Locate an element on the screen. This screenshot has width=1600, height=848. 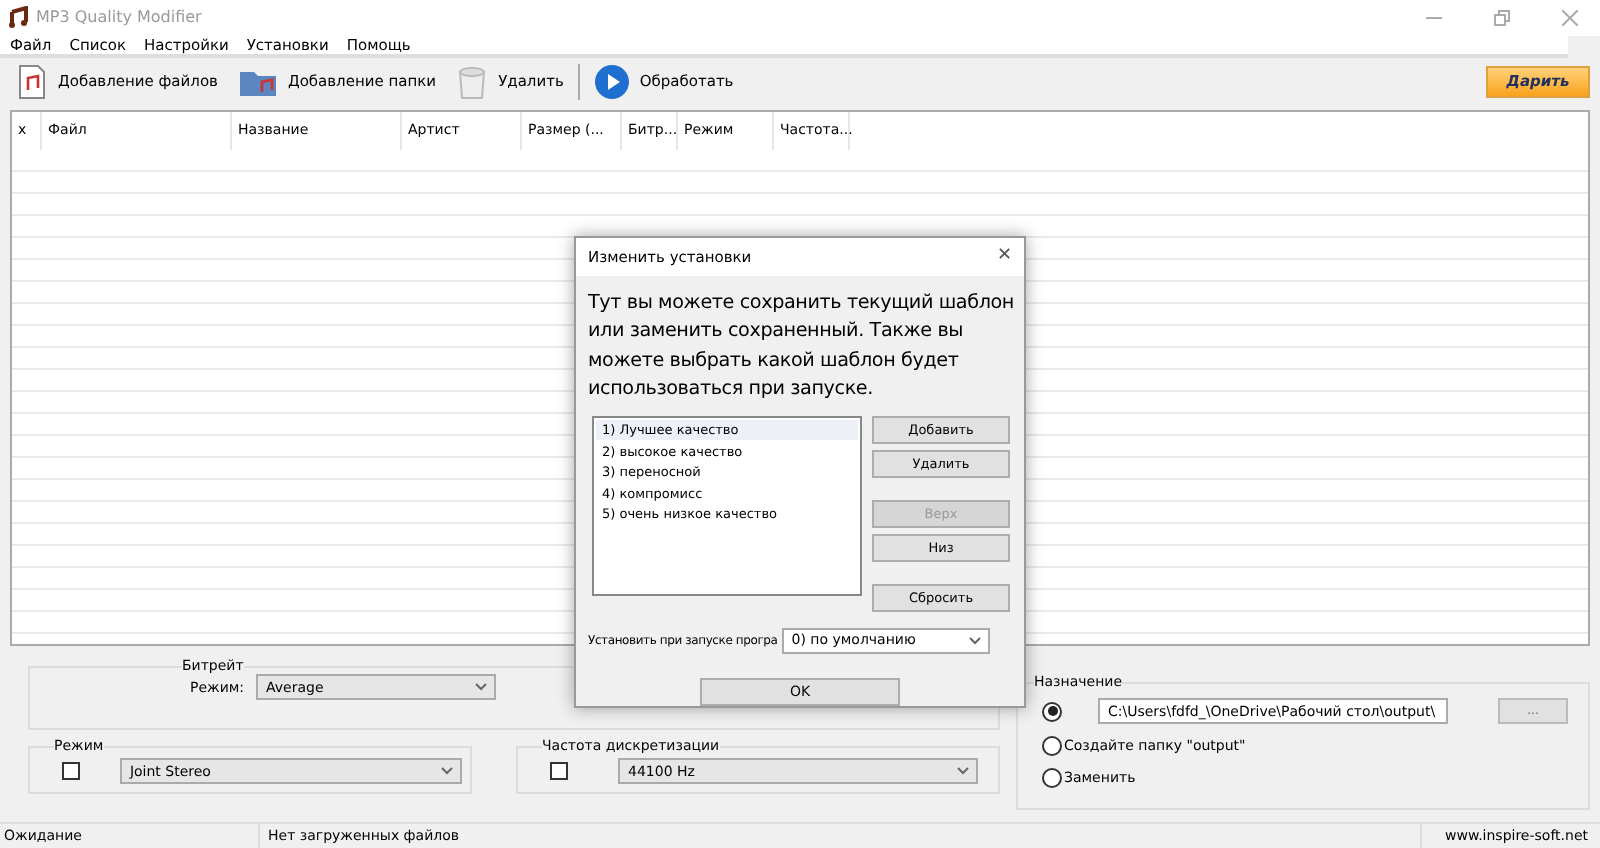
music-file-icon is located at coordinates (32, 81).